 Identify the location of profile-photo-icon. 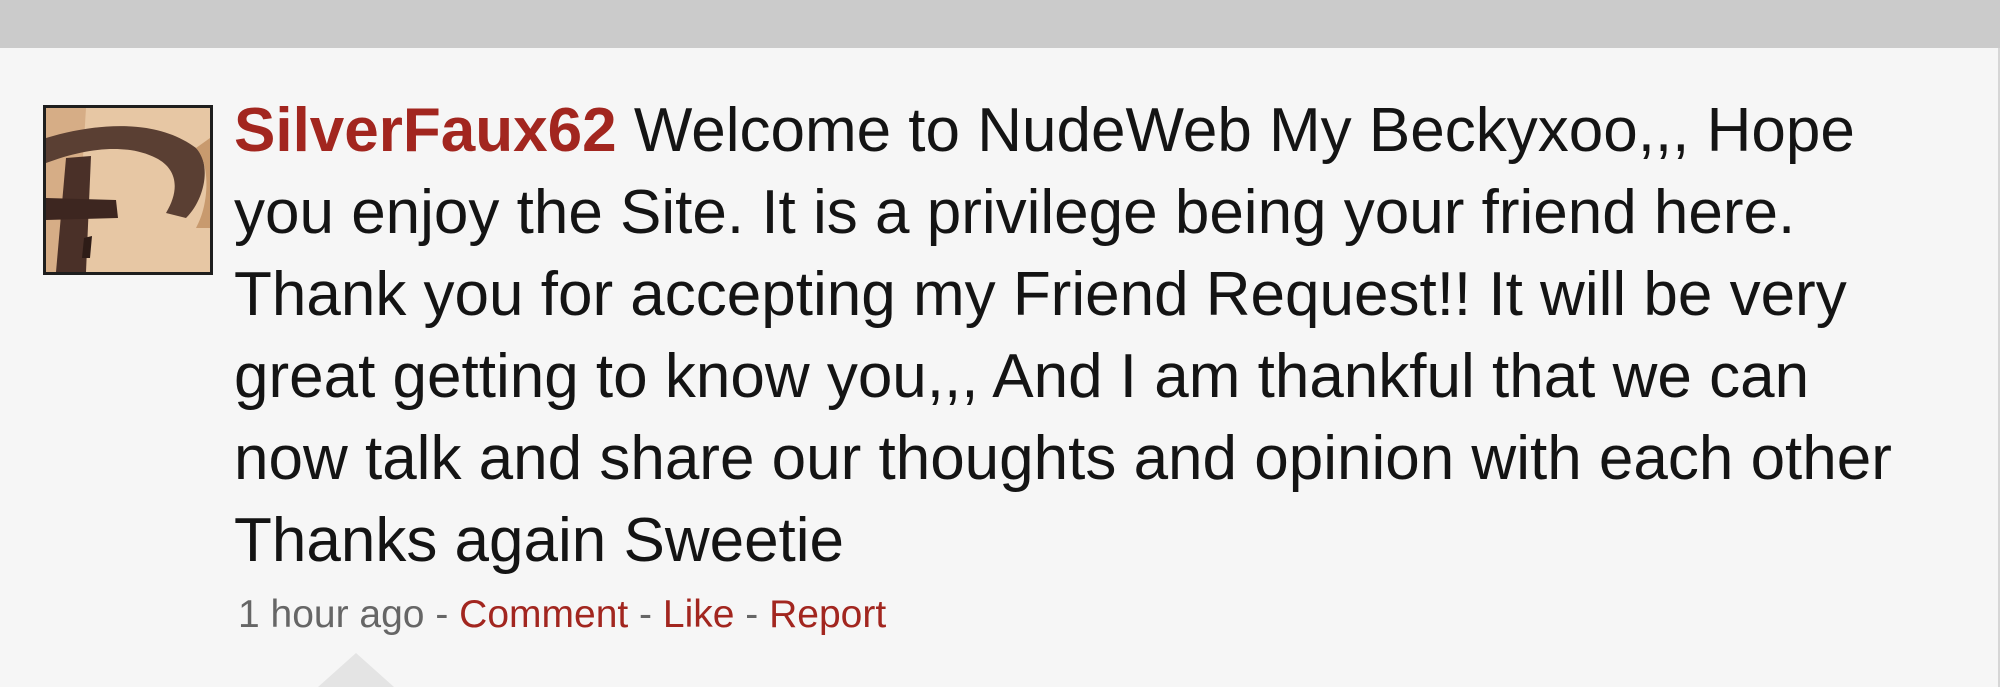
(128, 190).